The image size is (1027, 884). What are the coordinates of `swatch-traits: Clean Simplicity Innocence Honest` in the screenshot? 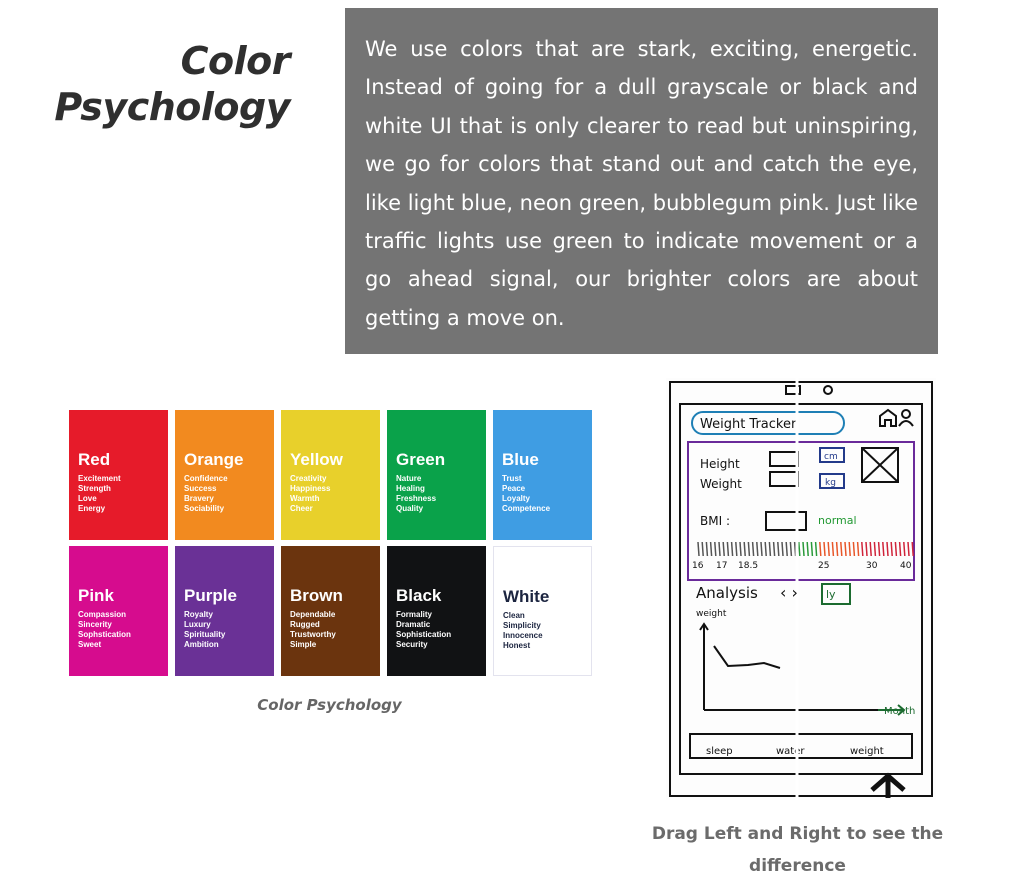 It's located at (523, 630).